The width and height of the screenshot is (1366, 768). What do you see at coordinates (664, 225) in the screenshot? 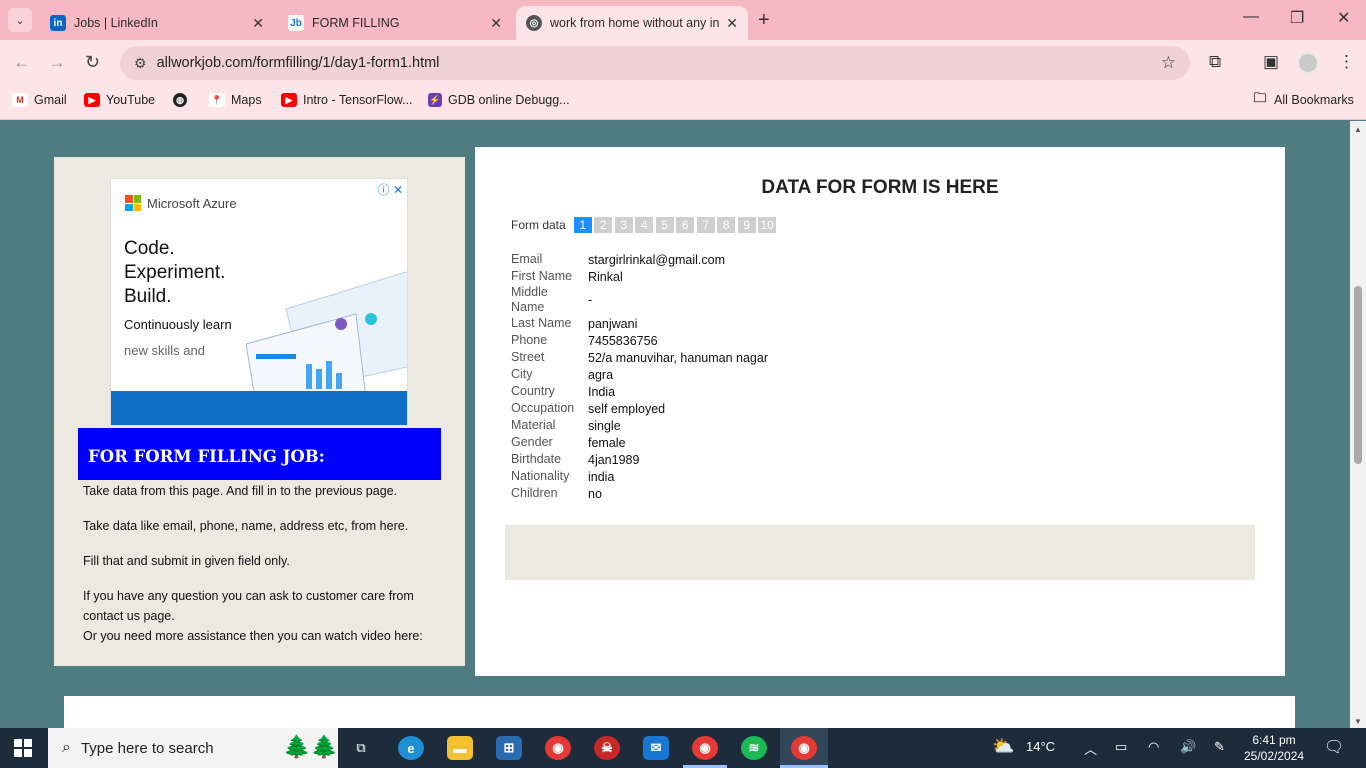
I see `page-link: 5` at bounding box center [664, 225].